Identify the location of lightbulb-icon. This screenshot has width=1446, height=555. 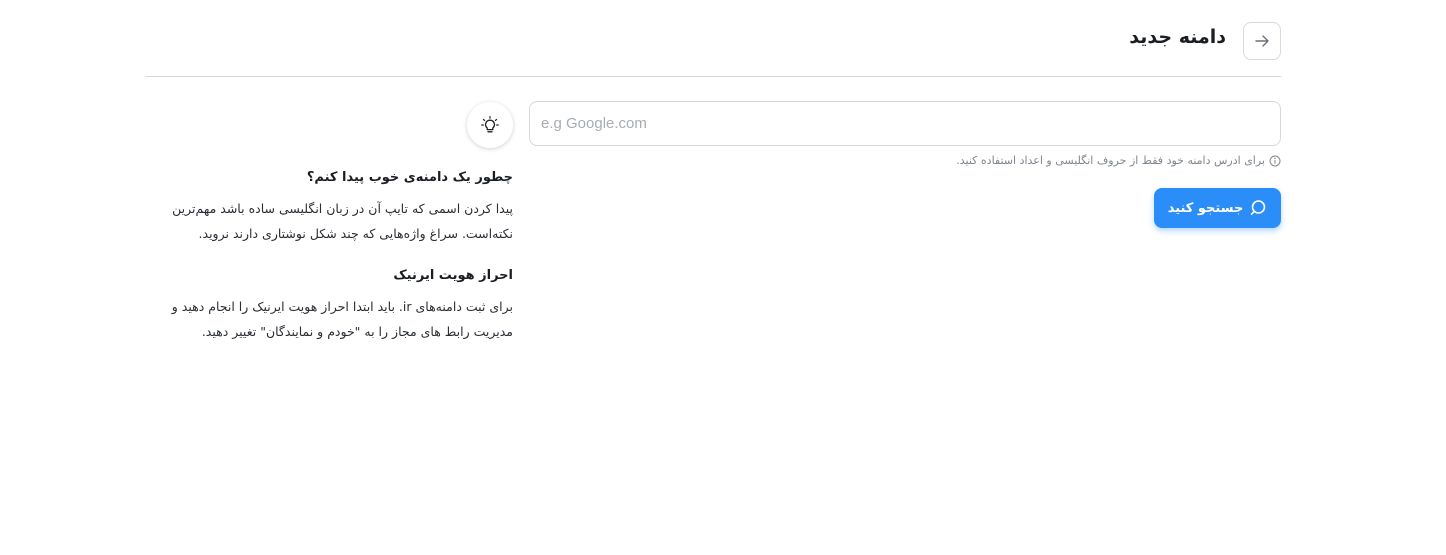
(490, 124).